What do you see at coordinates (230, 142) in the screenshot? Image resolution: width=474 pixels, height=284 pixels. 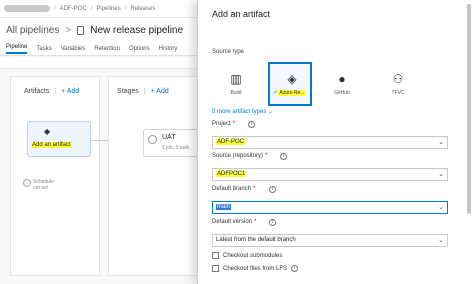 I see `project-value: ADF-POC` at bounding box center [230, 142].